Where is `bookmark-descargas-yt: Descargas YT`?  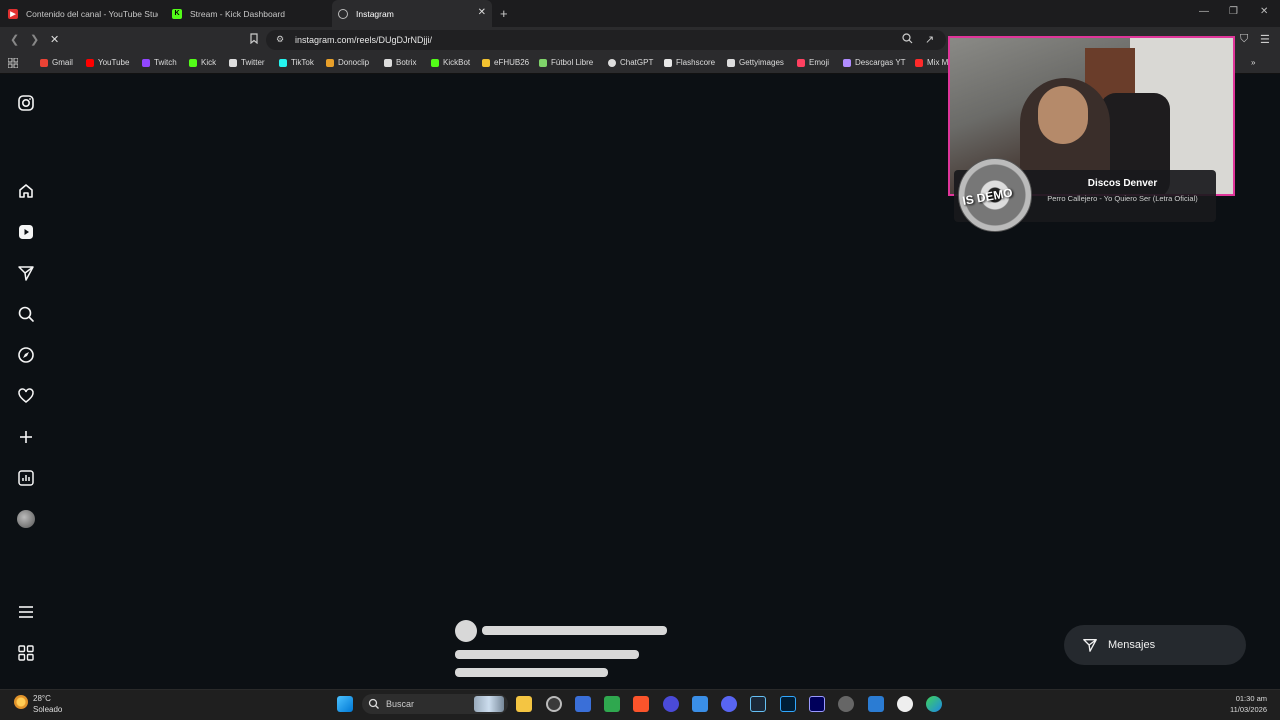
bookmark-descargas-yt: Descargas YT is located at coordinates (874, 62).